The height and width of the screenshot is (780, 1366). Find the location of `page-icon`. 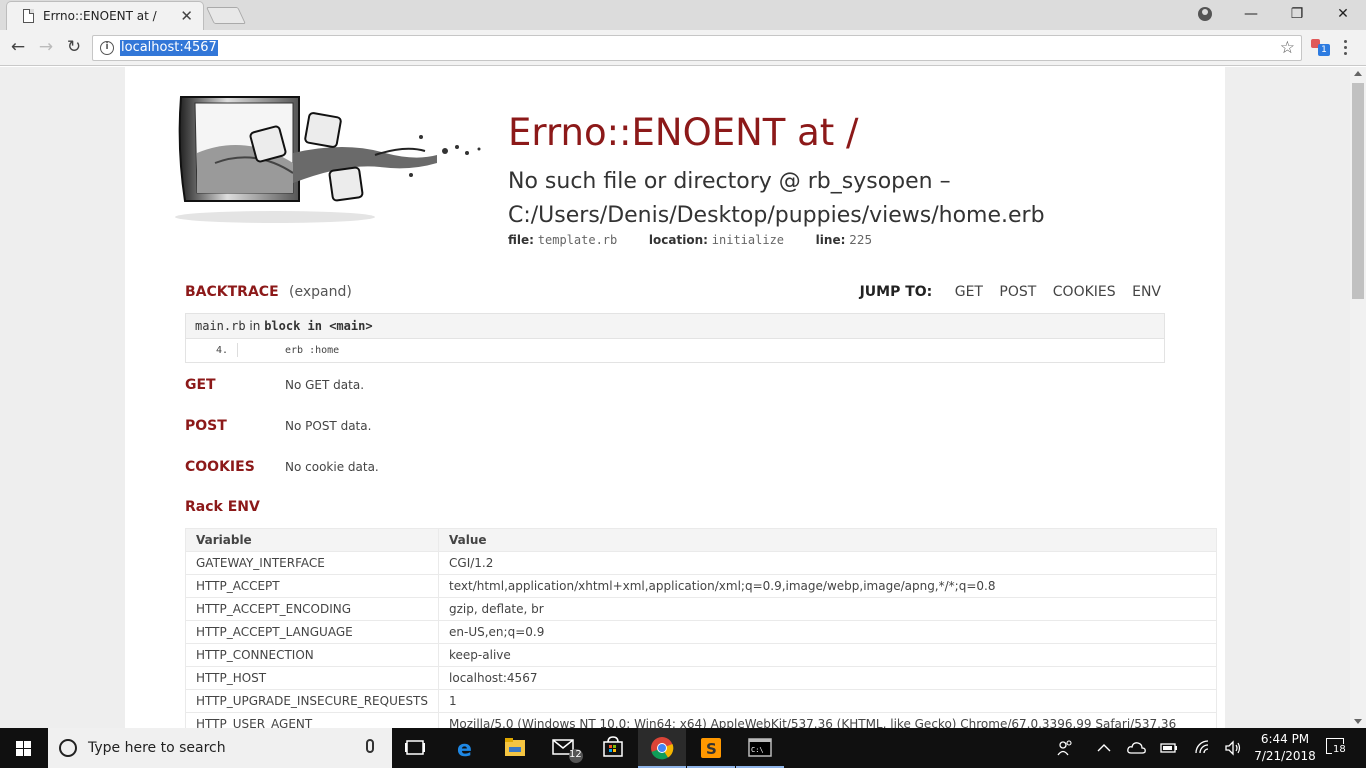

page-icon is located at coordinates (28, 16).